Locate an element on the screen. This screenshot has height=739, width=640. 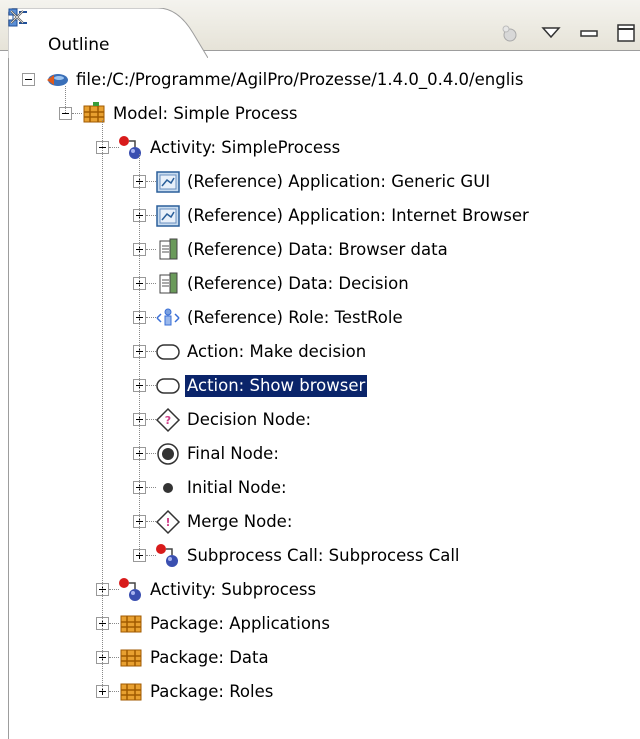
tree-item: Initial Node: is located at coordinates (324, 489).